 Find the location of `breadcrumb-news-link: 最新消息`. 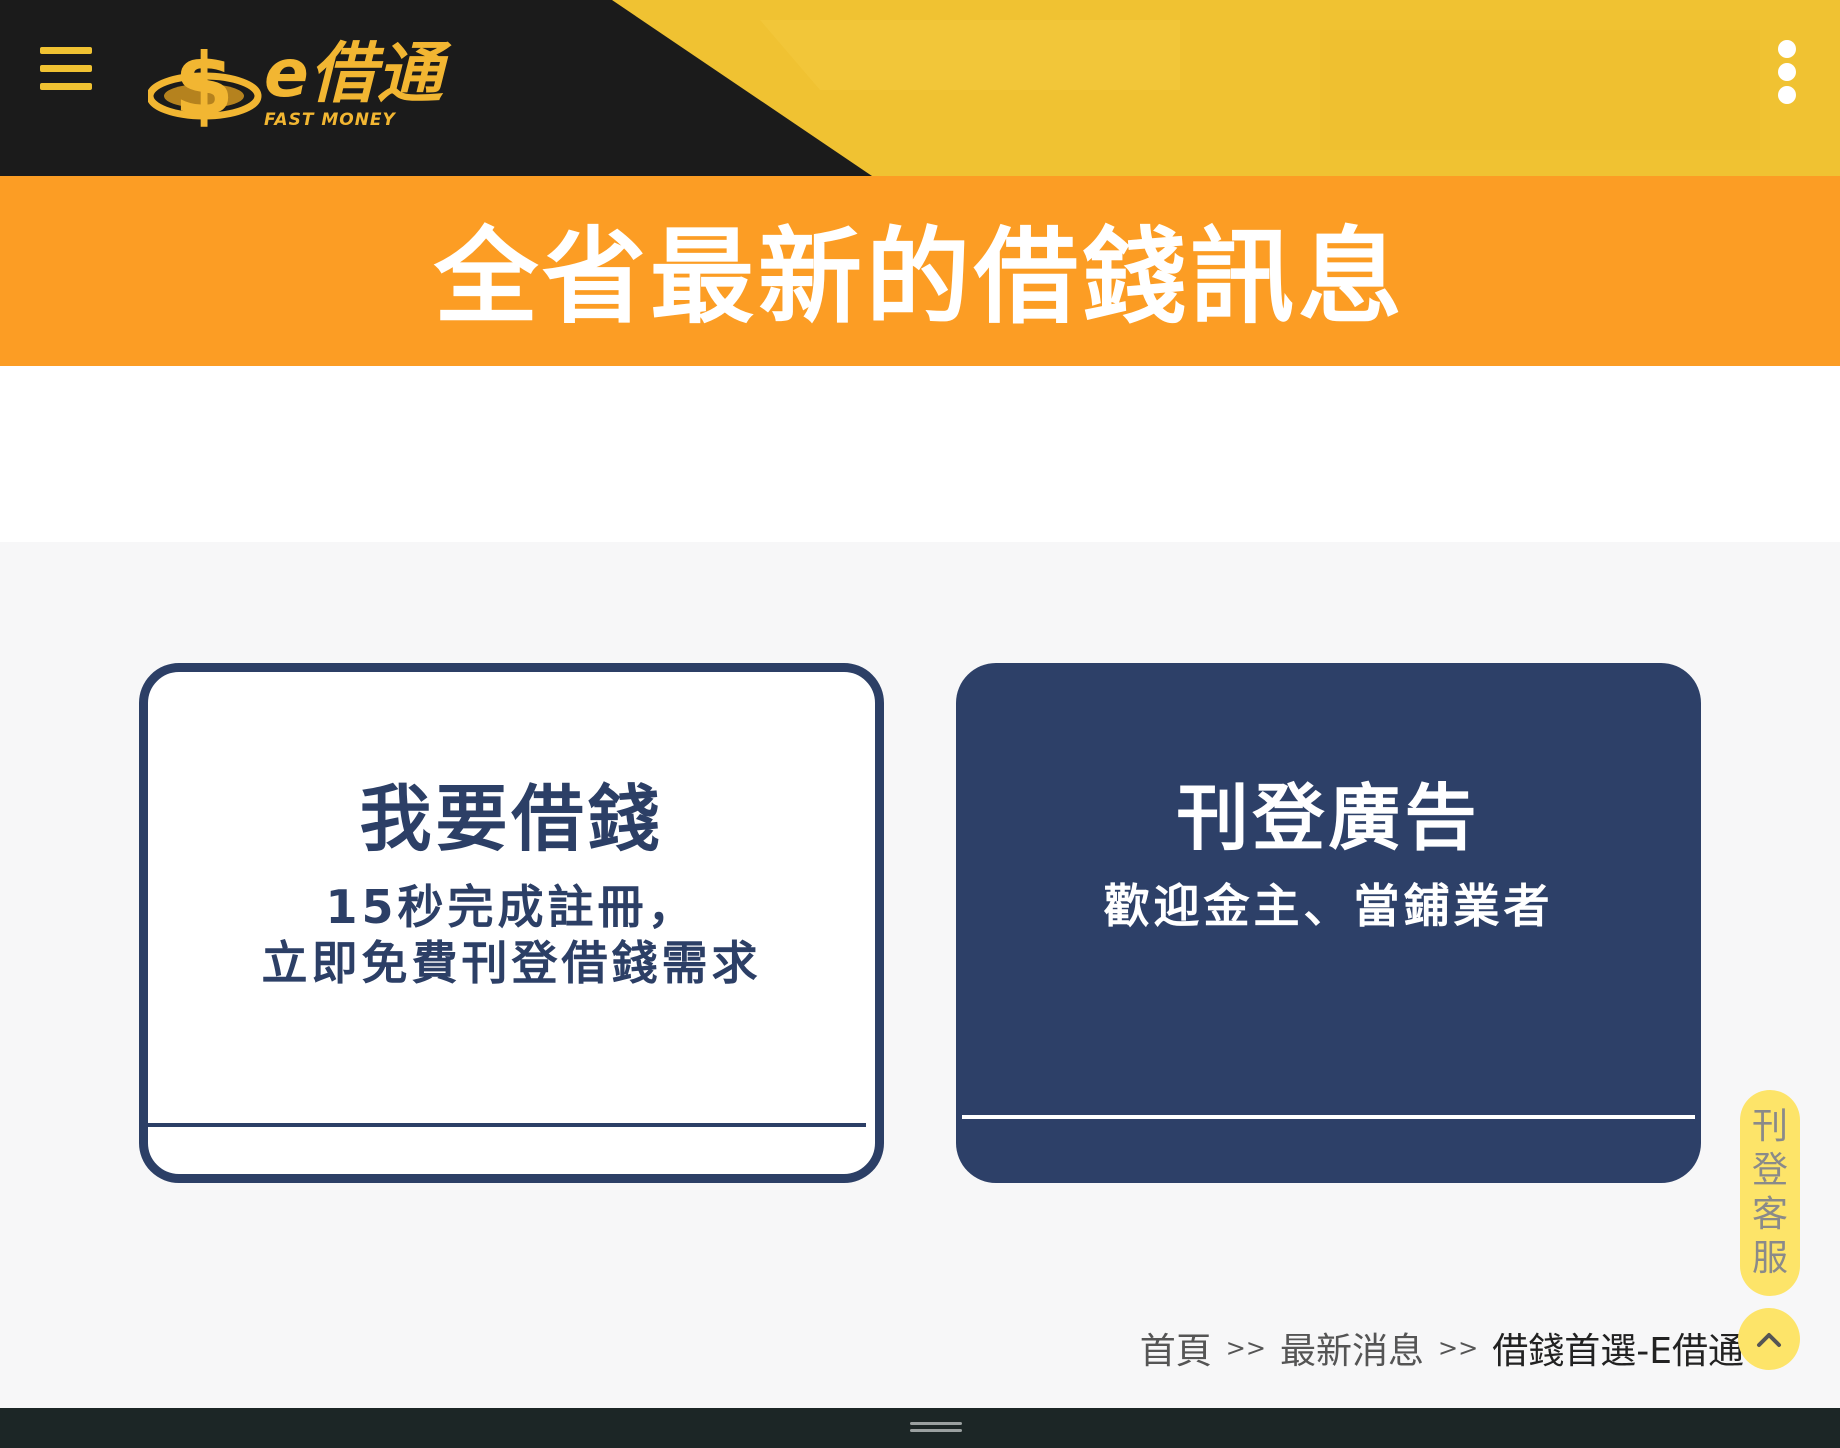

breadcrumb-news-link: 最新消息 is located at coordinates (1352, 1348).